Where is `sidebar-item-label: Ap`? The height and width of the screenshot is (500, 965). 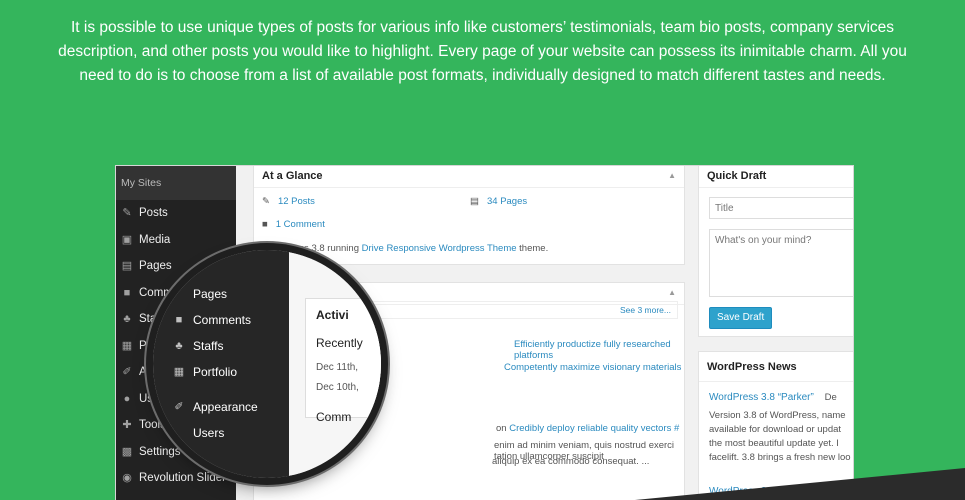
sidebar-item-label: Ap is located at coordinates (146, 372).